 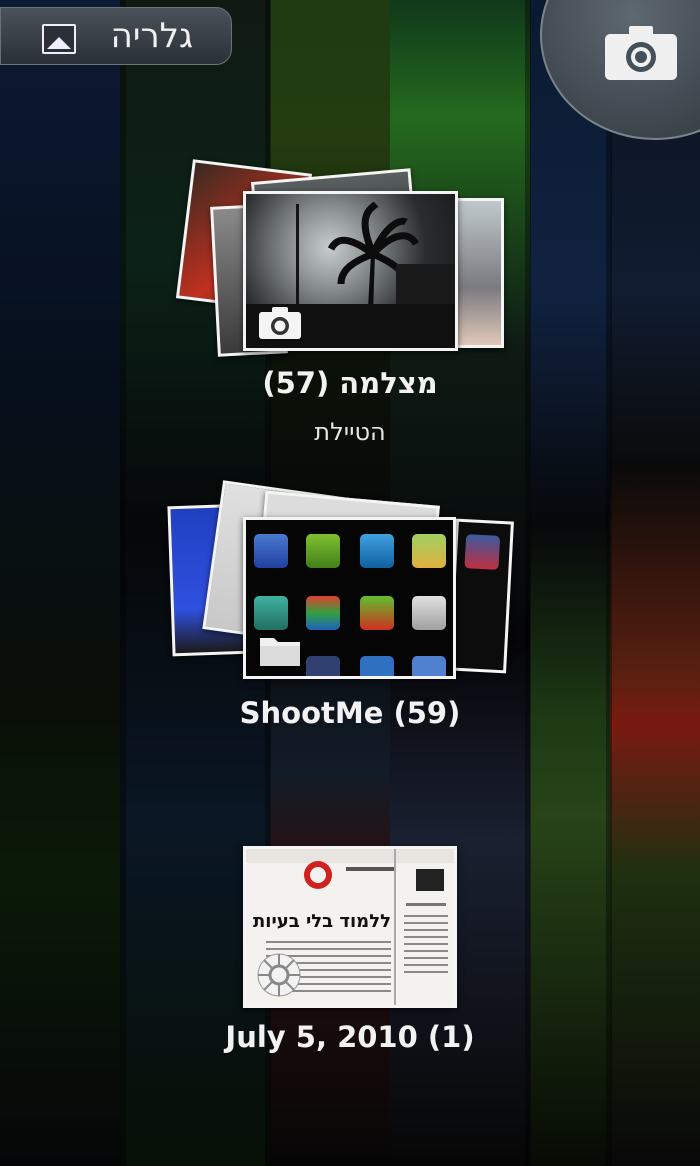 I want to click on album-title: מצלמה (57), so click(x=350, y=383).